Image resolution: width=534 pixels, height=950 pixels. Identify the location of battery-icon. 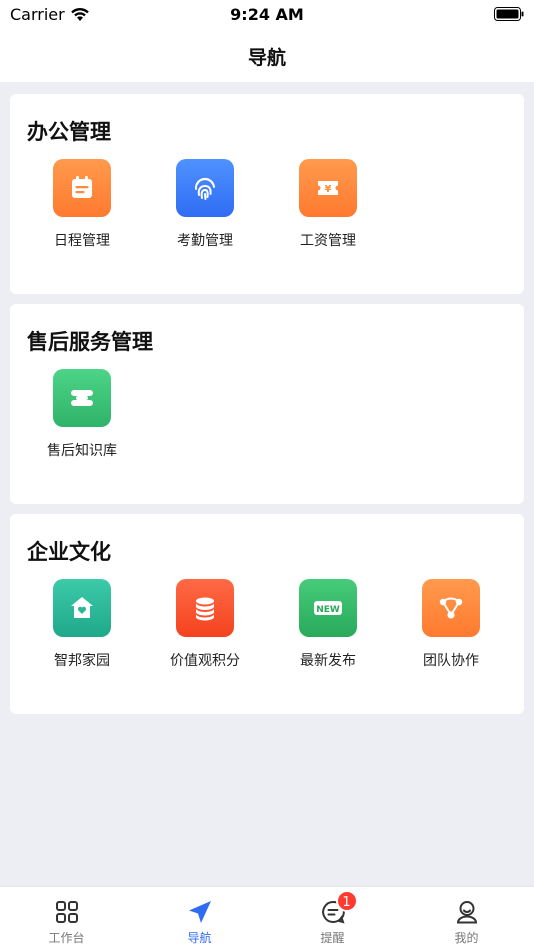
(509, 14).